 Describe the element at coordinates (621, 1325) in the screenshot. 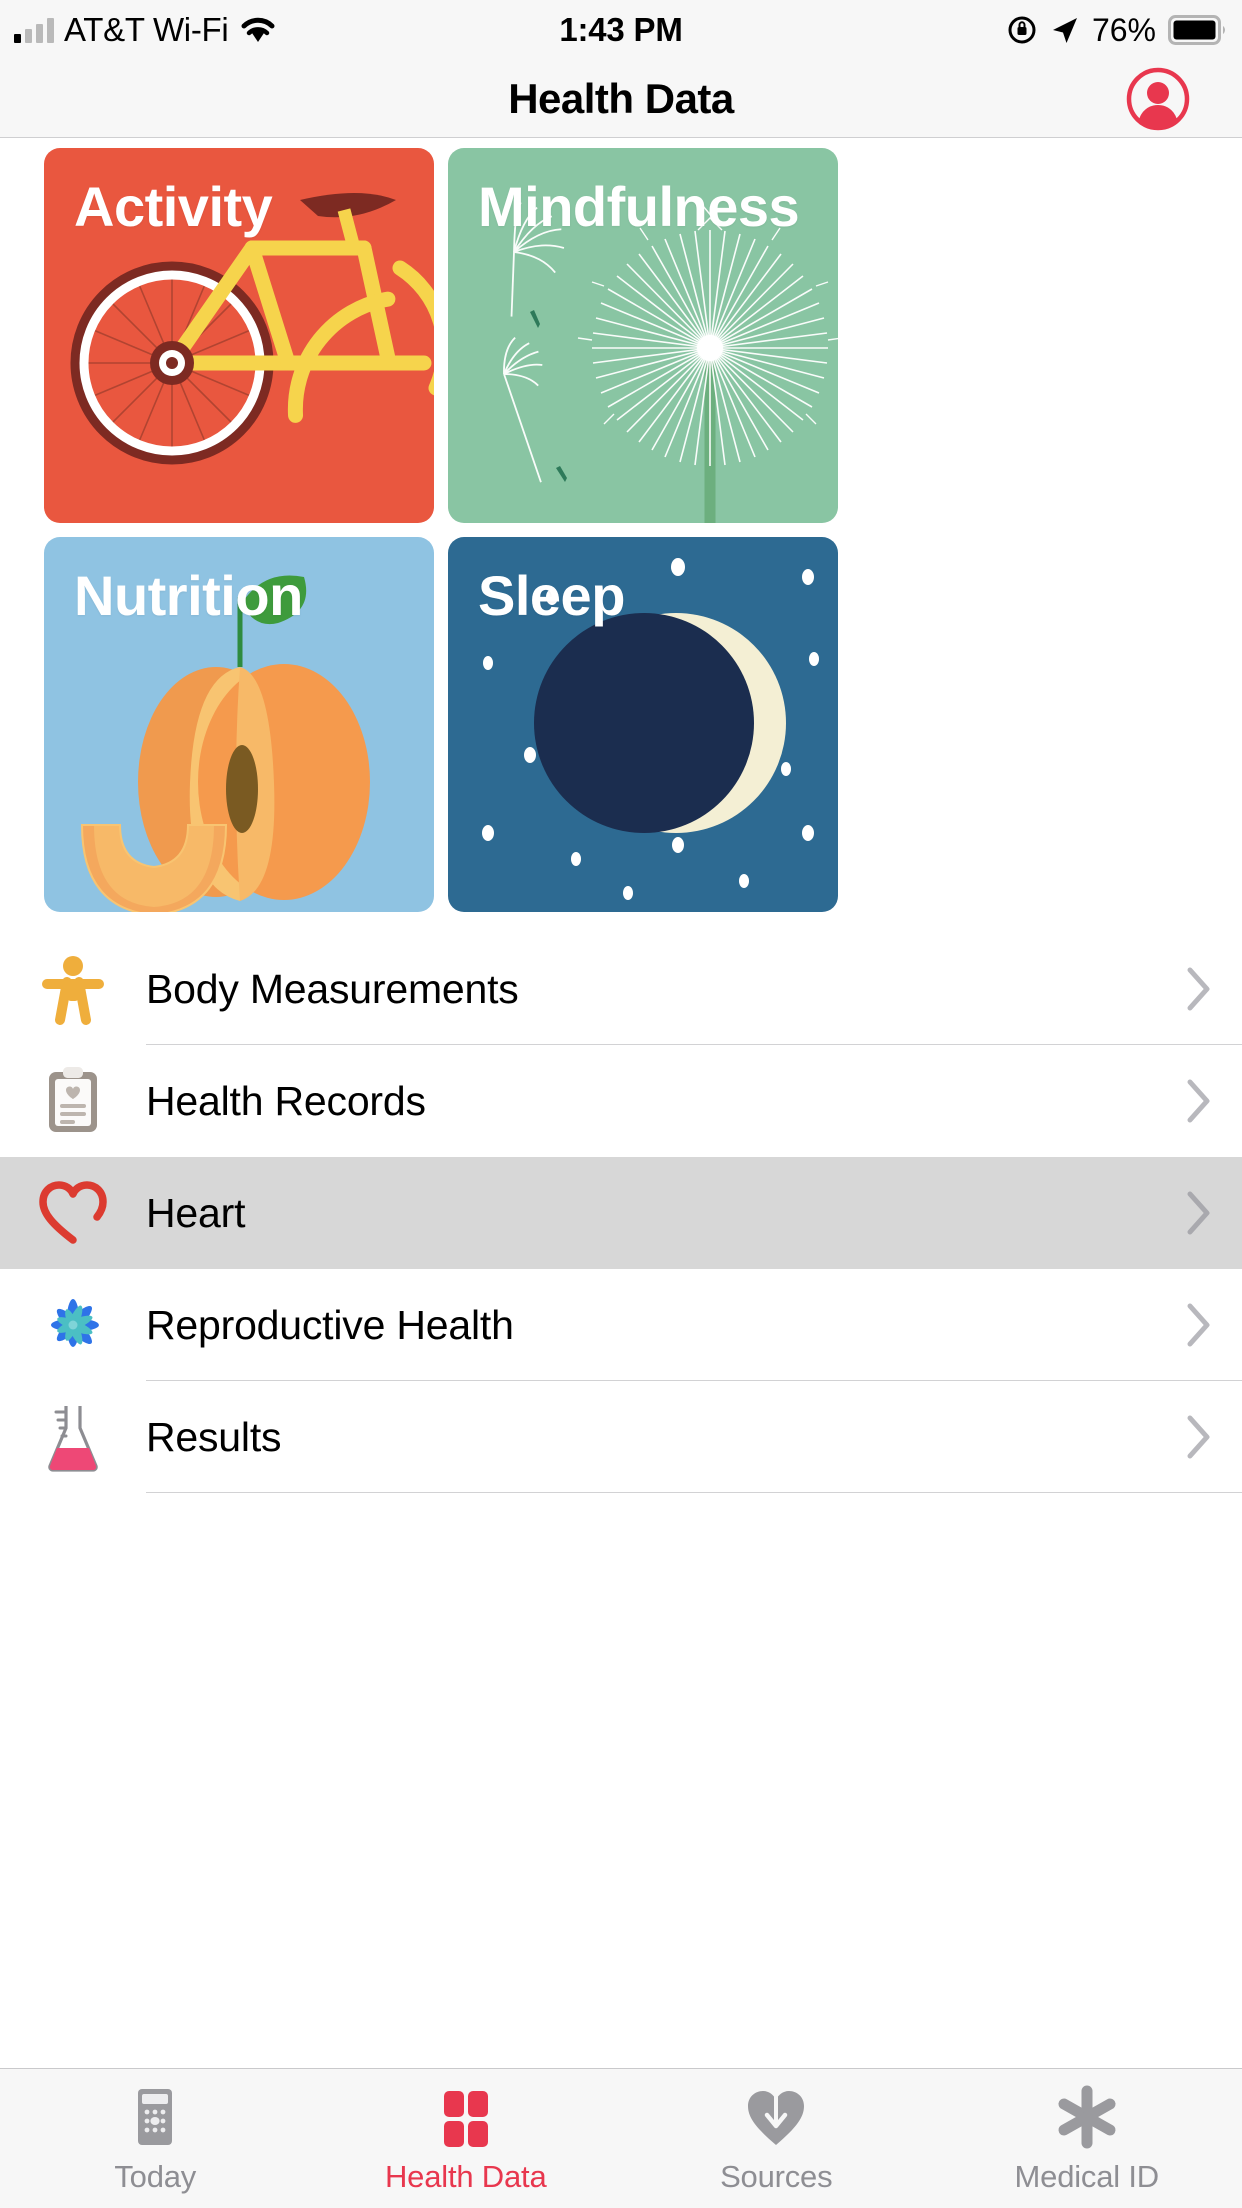

I see `list-item-reproductive-health: Reproductive Health` at that location.